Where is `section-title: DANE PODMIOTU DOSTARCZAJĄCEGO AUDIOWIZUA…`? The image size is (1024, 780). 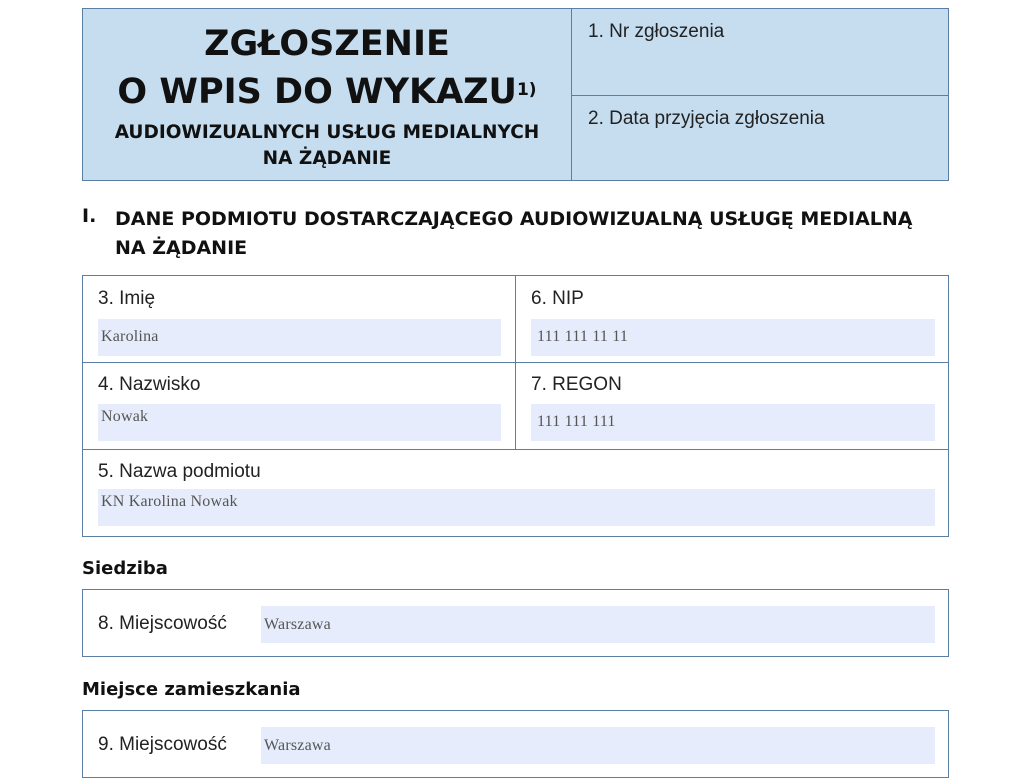 section-title: DANE PODMIOTU DOSTARCZAJĄCEGO AUDIOWIZUA… is located at coordinates (530, 234).